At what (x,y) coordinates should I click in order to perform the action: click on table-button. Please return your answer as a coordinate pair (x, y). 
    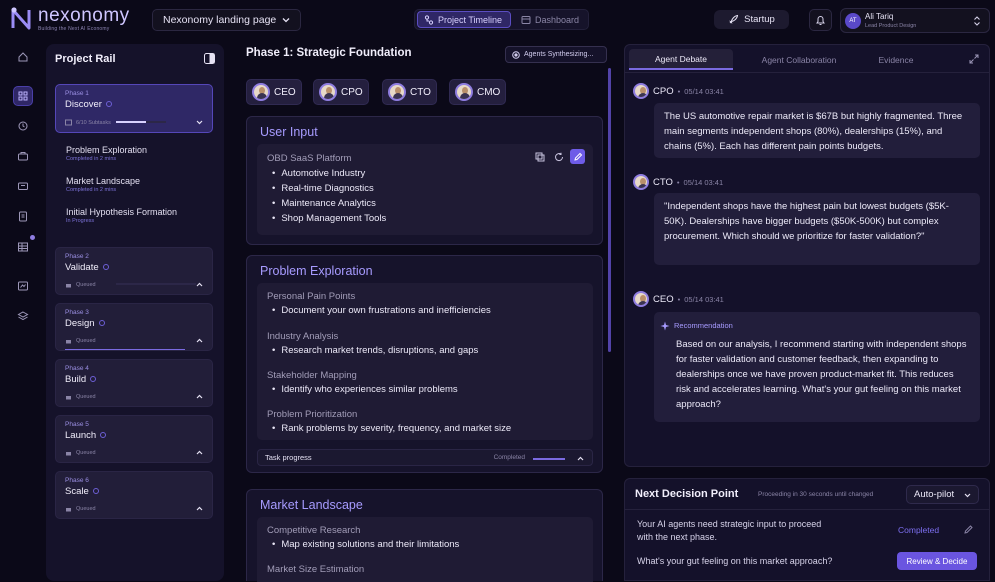
    Looking at the image, I should click on (24, 246).